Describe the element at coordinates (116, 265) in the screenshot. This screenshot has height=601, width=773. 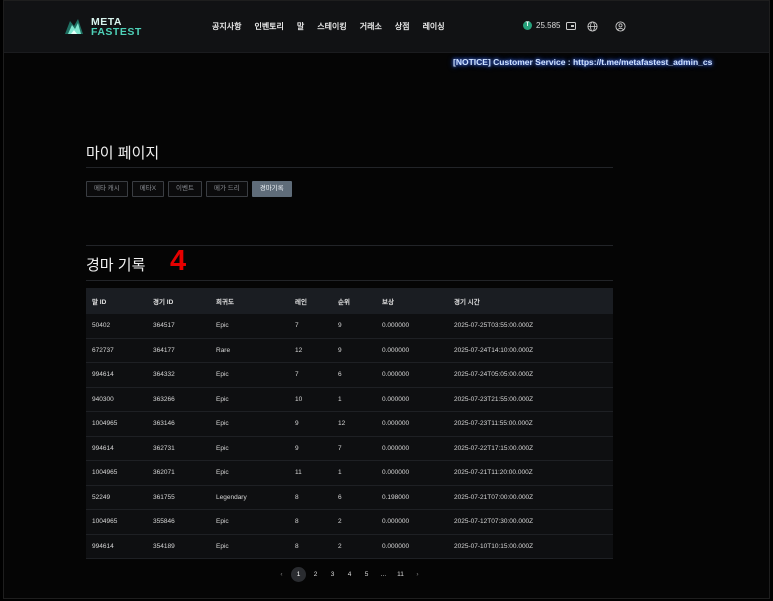
I see `section-title: 경마 기록` at that location.